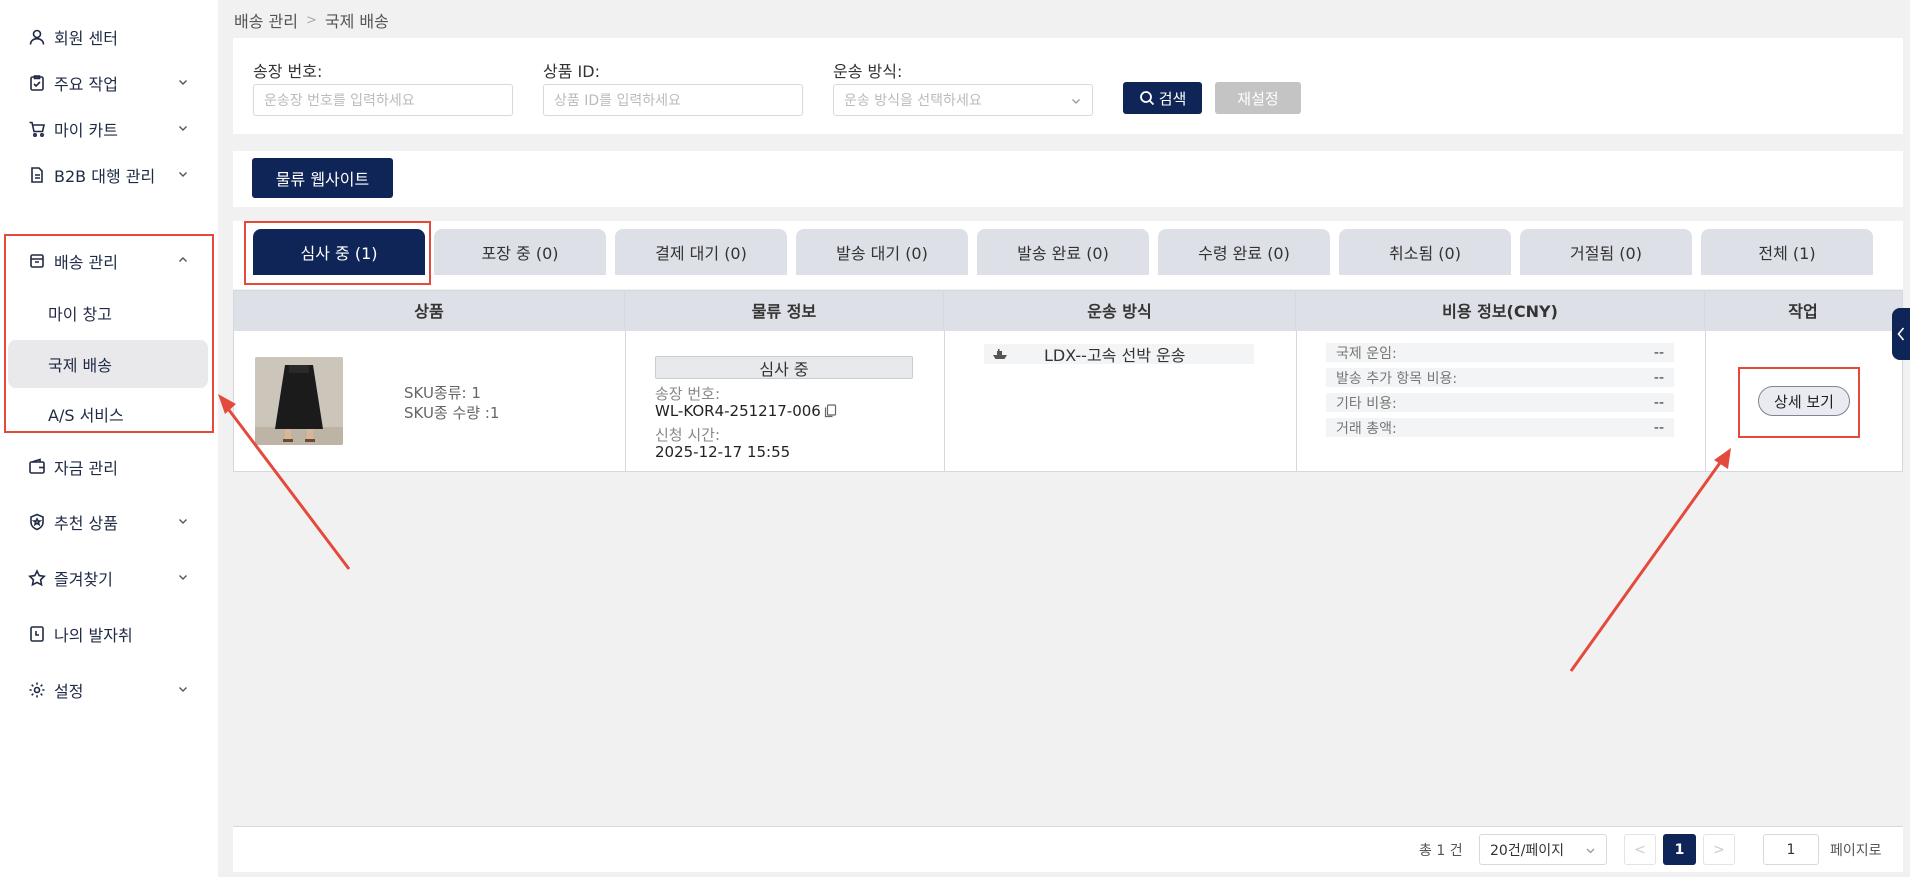  What do you see at coordinates (1787, 252) in the screenshot?
I see `tab-all: 전체 (1)` at bounding box center [1787, 252].